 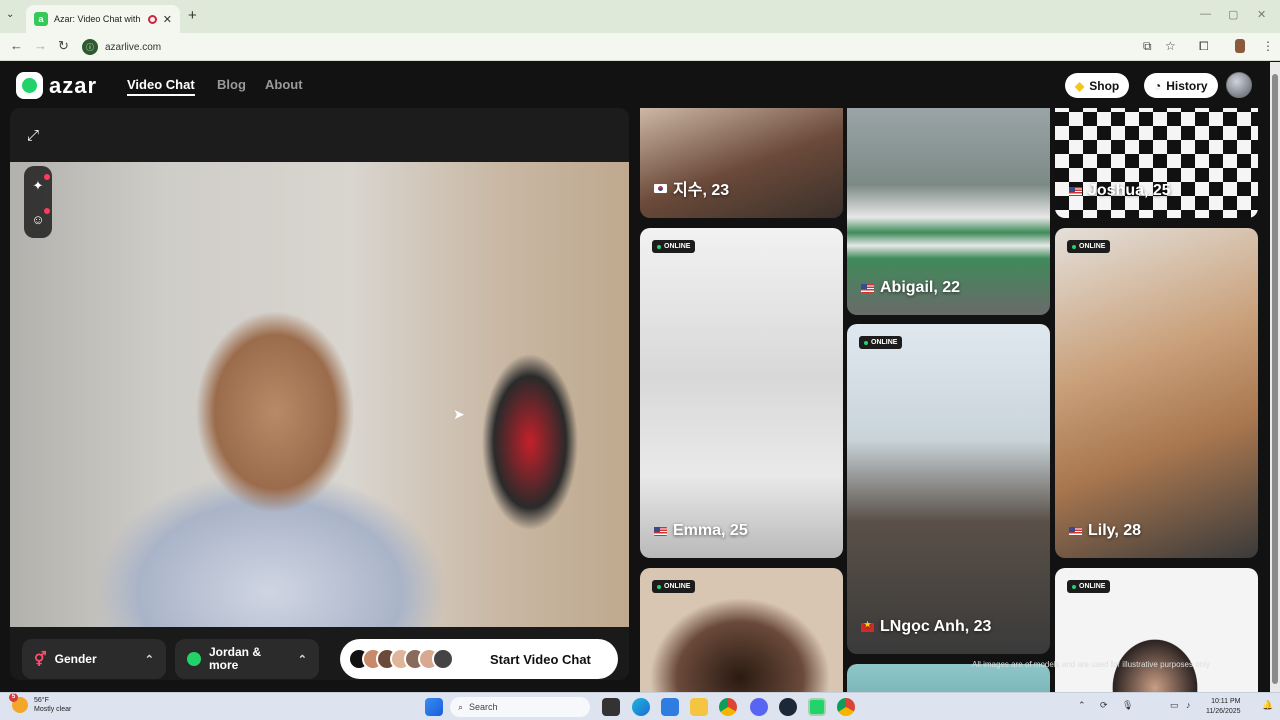 What do you see at coordinates (1205, 14) in the screenshot?
I see `minimize-icon: —` at bounding box center [1205, 14].